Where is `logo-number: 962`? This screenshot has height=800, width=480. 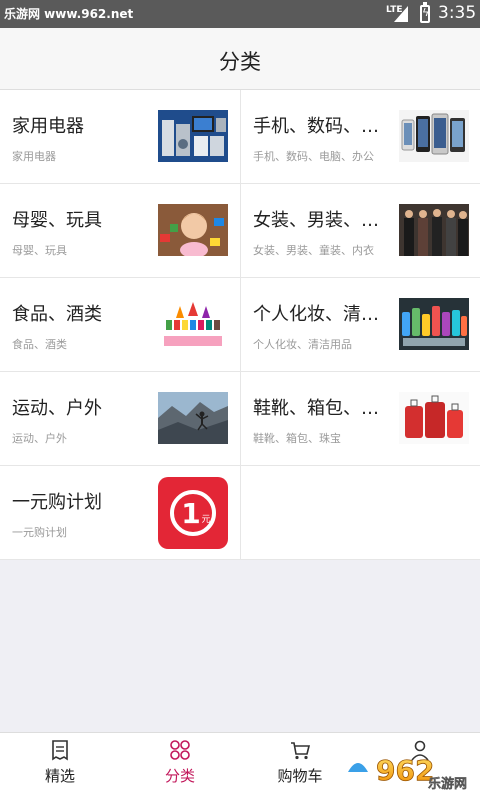 logo-number: 962 is located at coordinates (405, 770).